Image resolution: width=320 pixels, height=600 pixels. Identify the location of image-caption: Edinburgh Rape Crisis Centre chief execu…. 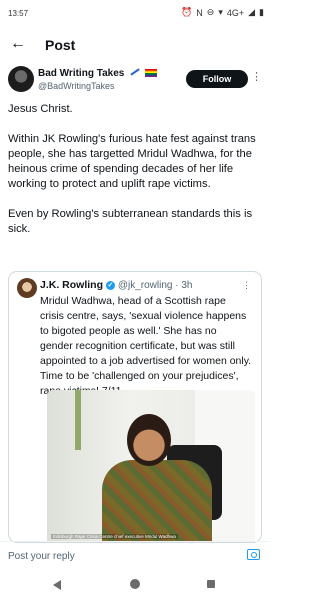
(114, 536).